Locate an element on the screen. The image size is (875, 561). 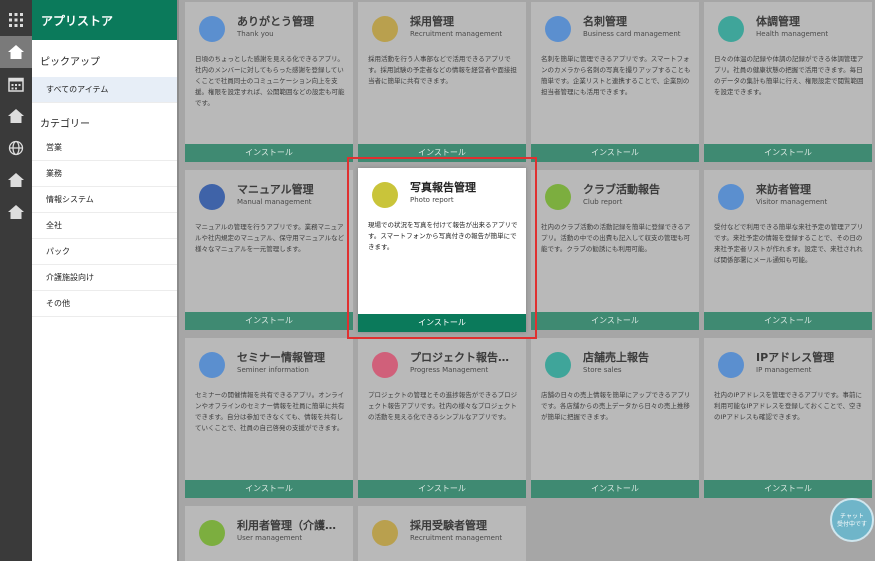
menu-title: アプリストア is located at coordinates (104, 20).